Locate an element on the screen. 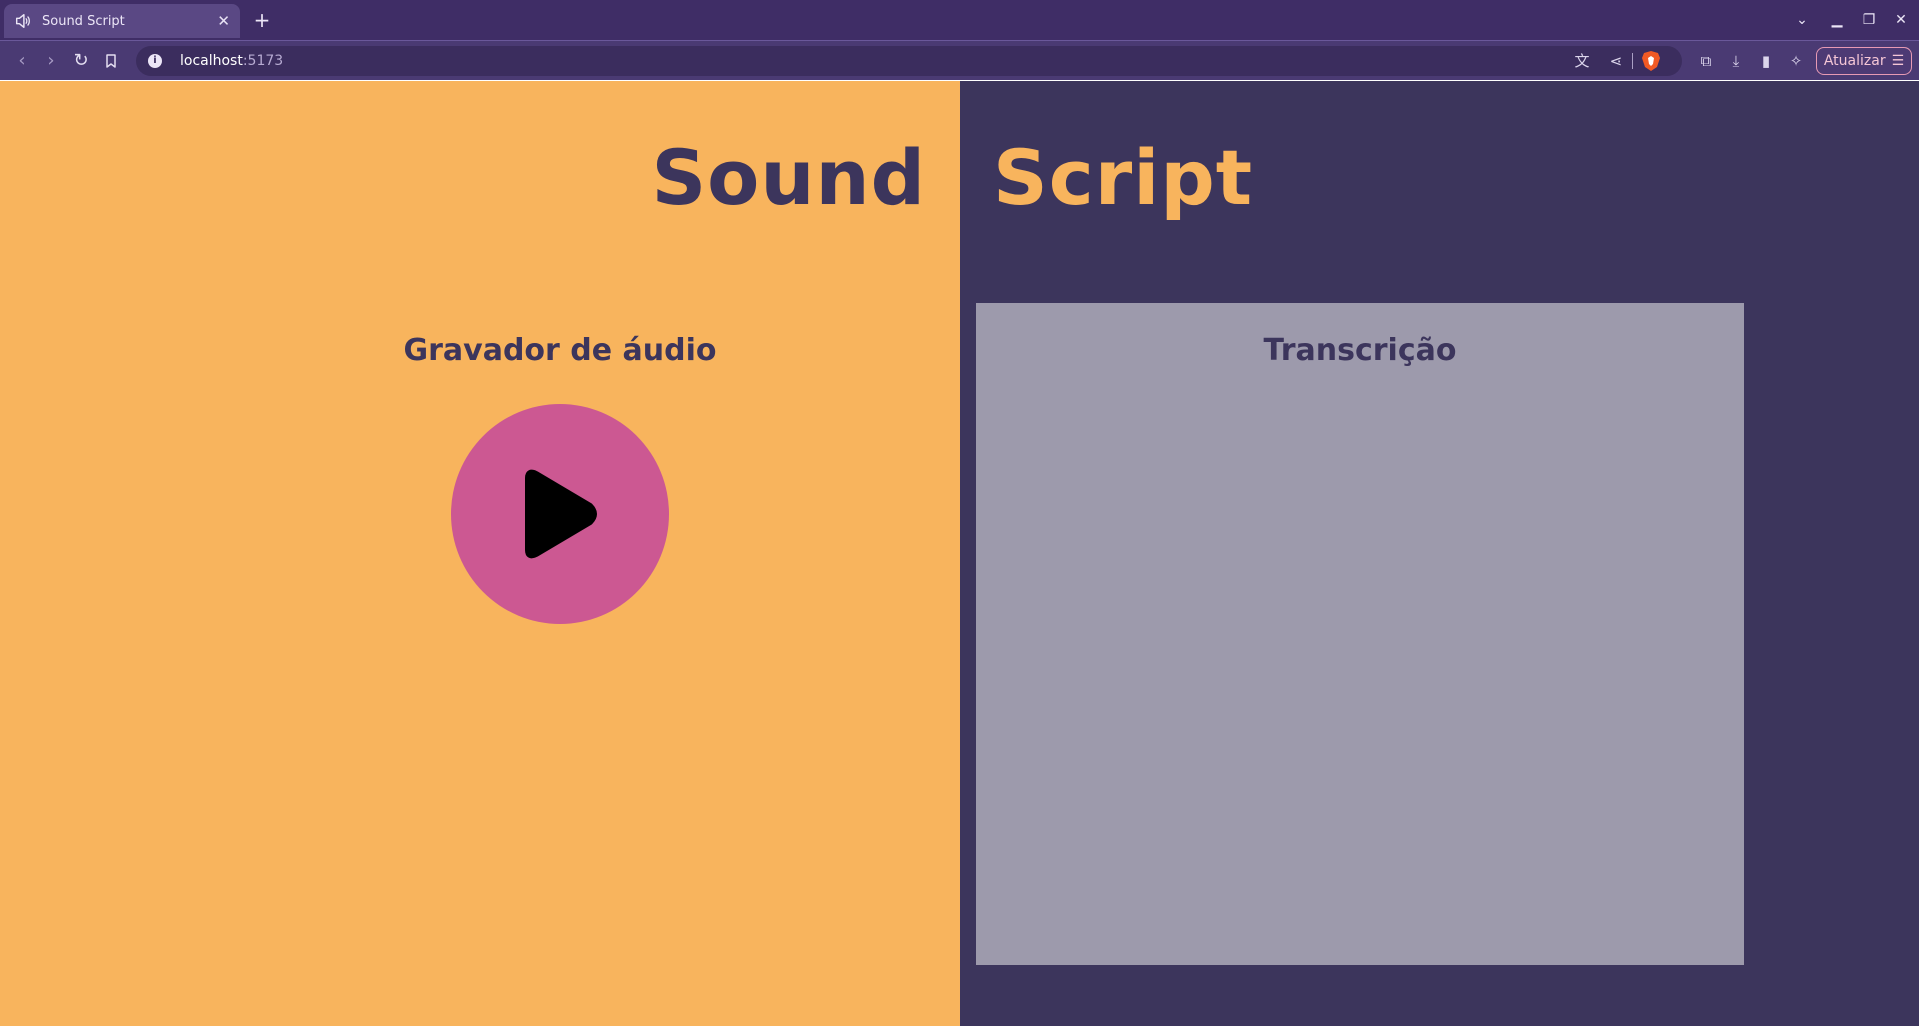 The height and width of the screenshot is (1026, 1919). update-button: Atualizar ☰ is located at coordinates (1864, 61).